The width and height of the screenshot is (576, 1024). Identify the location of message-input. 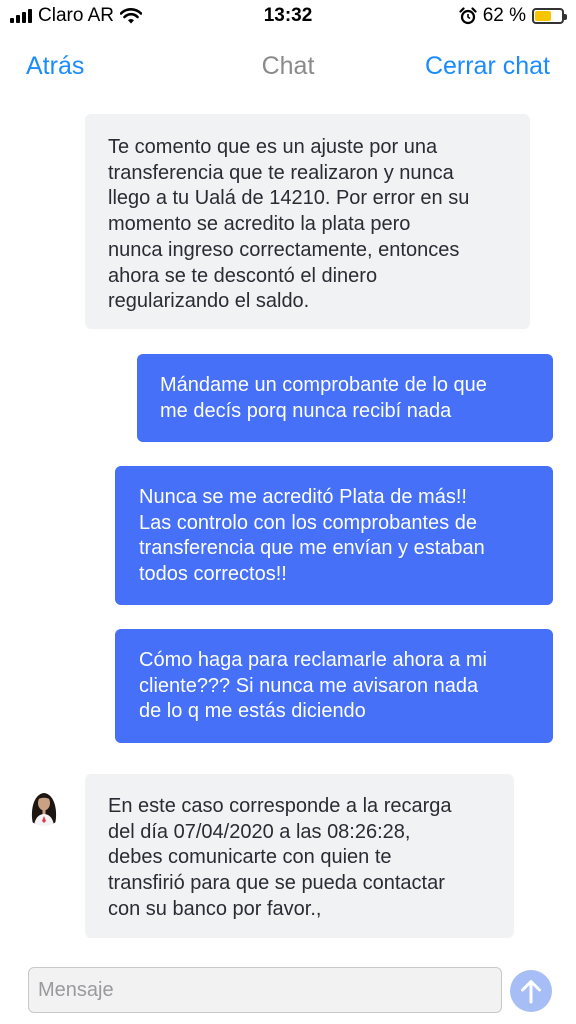
(265, 990).